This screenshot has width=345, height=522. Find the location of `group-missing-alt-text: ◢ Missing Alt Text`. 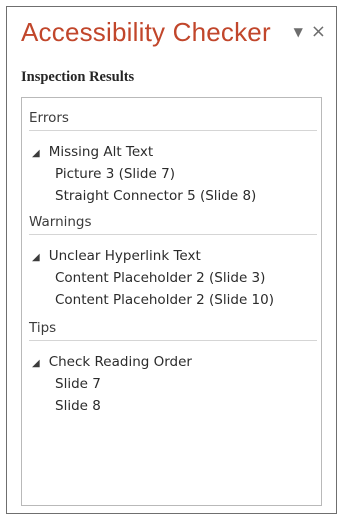

group-missing-alt-text: ◢ Missing Alt Text is located at coordinates (92, 152).